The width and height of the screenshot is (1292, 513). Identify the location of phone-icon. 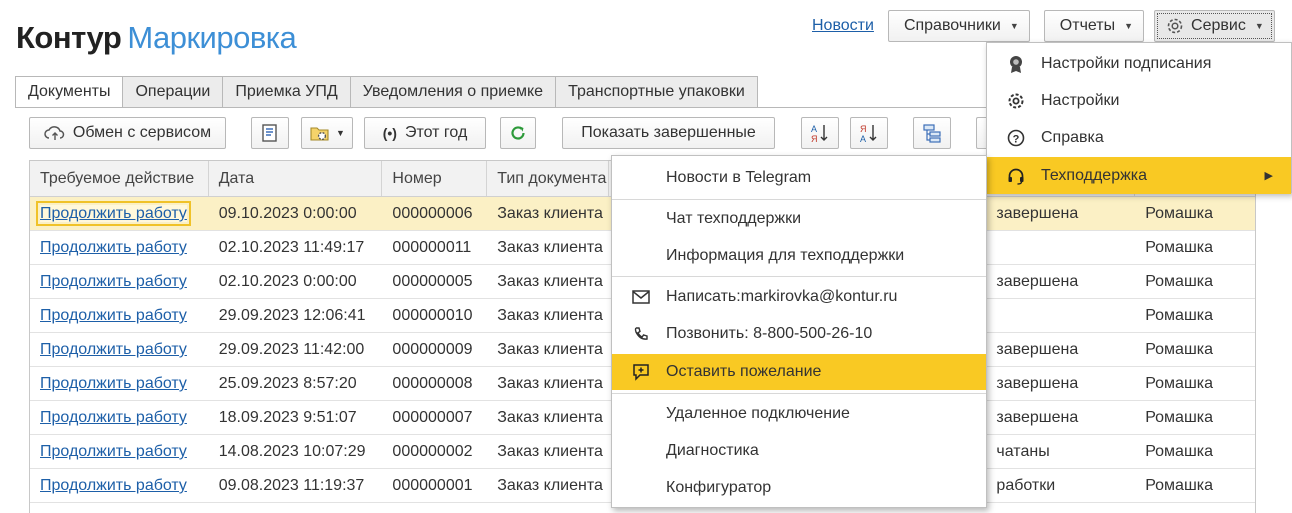
(641, 334).